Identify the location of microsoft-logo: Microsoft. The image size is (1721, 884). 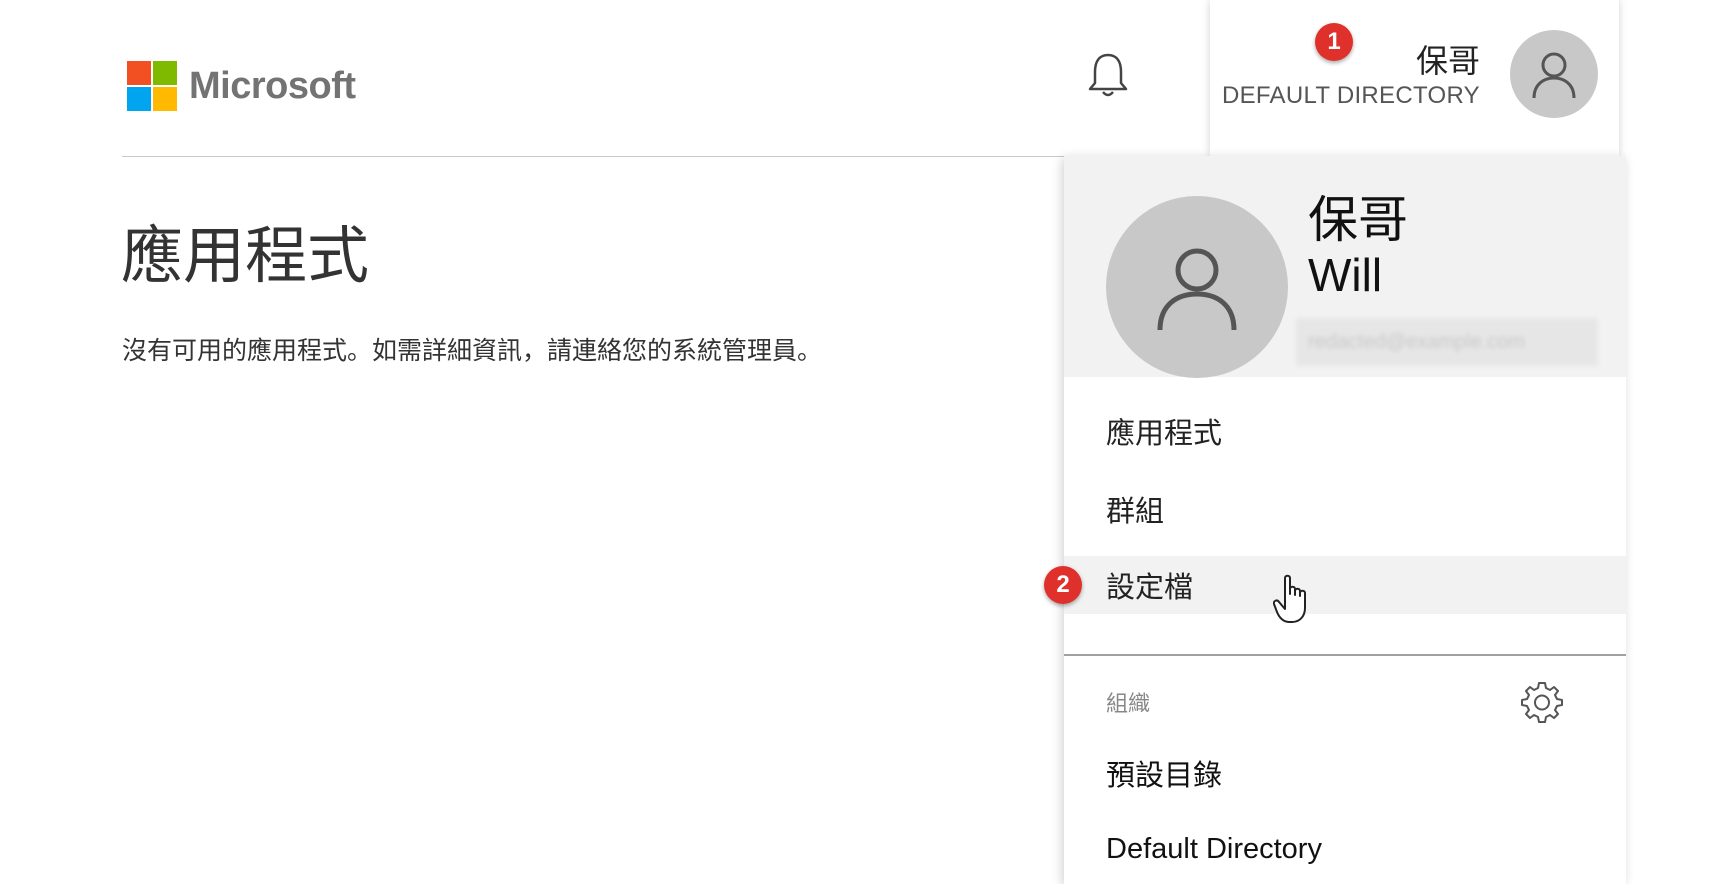
(241, 86).